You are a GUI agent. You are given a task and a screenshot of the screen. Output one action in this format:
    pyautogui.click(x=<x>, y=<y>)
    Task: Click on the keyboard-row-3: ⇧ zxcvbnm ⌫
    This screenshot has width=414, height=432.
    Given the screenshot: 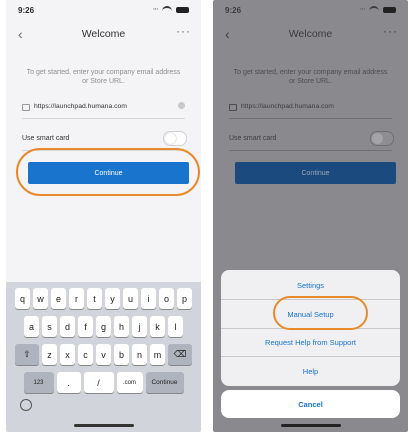 What is the action you would take?
    pyautogui.click(x=103, y=354)
    